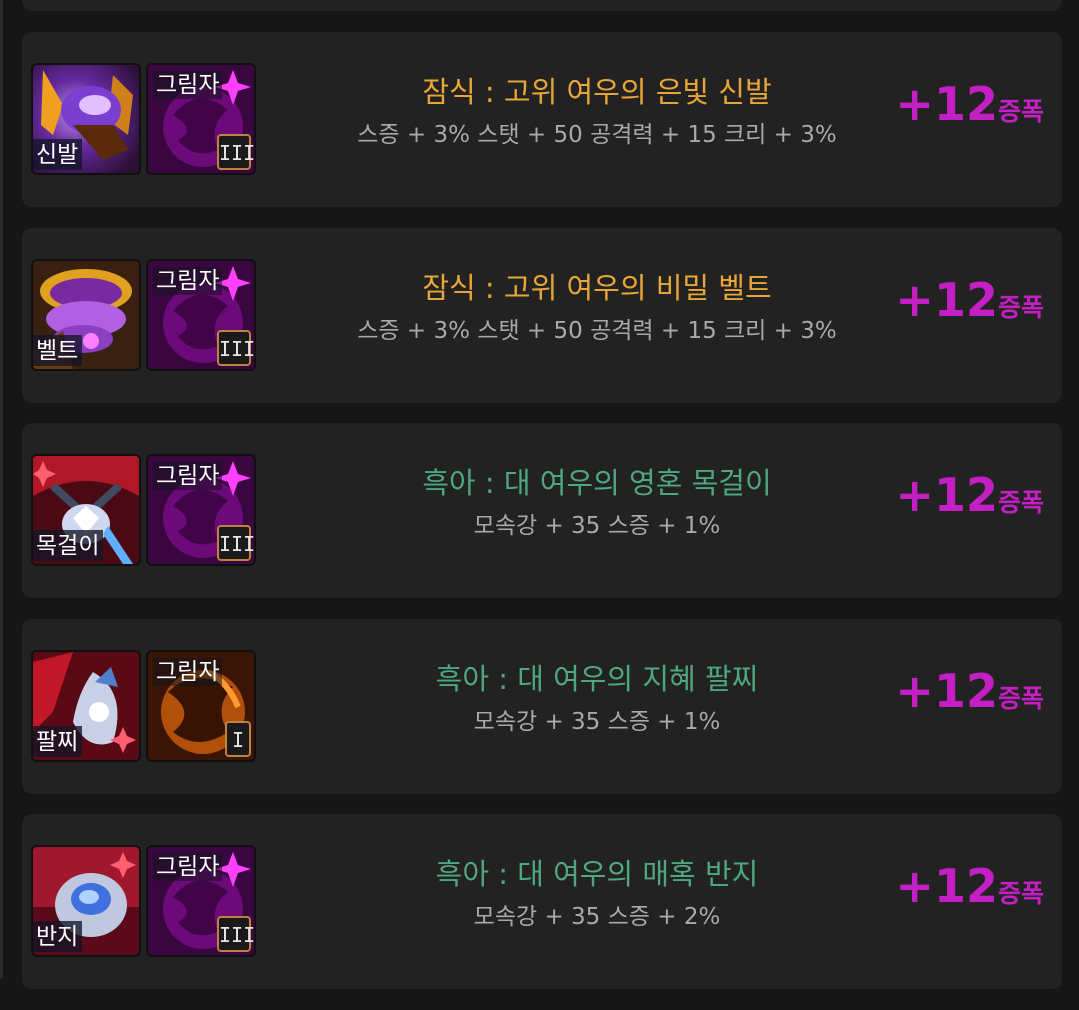  What do you see at coordinates (597, 874) in the screenshot?
I see `item-title: 흑아 : 대 여우의 매혹 반지` at bounding box center [597, 874].